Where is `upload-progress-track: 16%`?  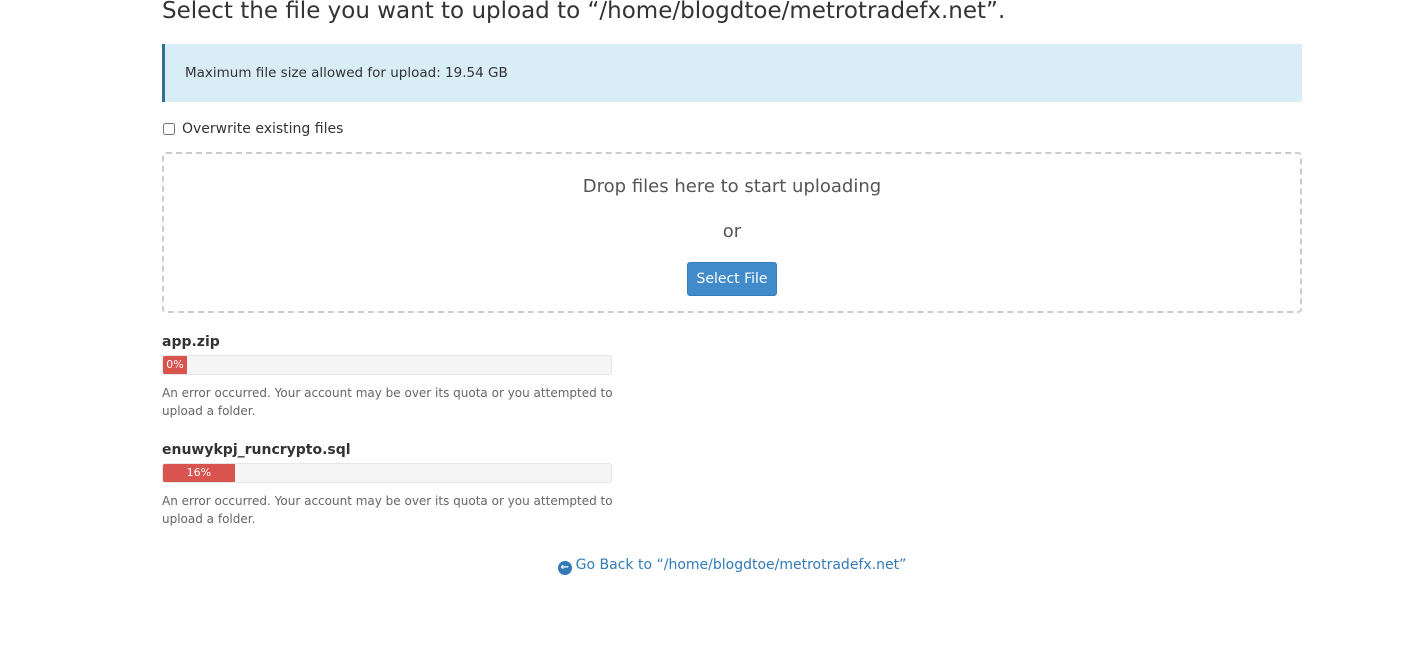 upload-progress-track: 16% is located at coordinates (387, 473).